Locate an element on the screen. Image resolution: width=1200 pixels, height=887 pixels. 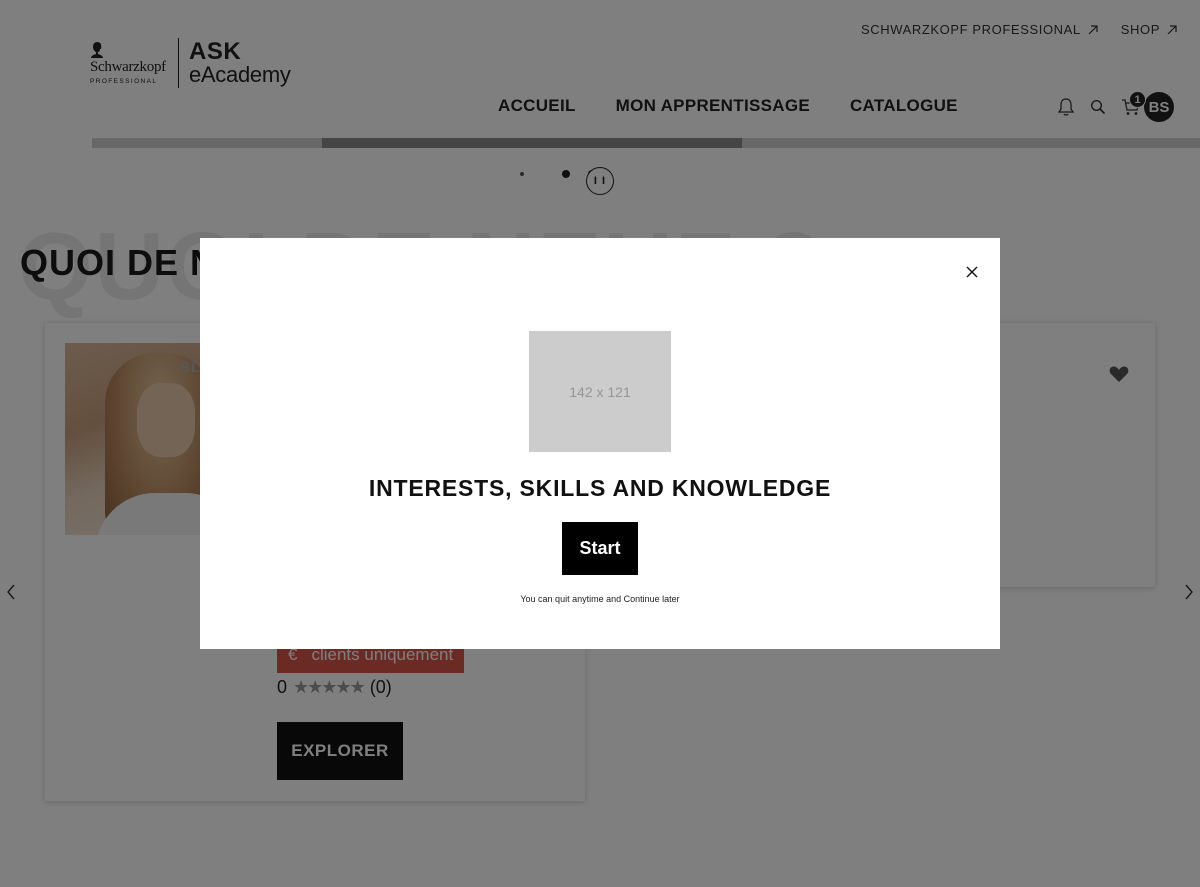
close-icon is located at coordinates (972, 272).